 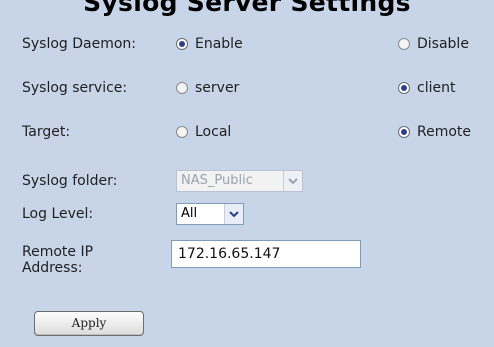 I want to click on syslog-folder-select: NAS_Public, so click(x=239, y=181).